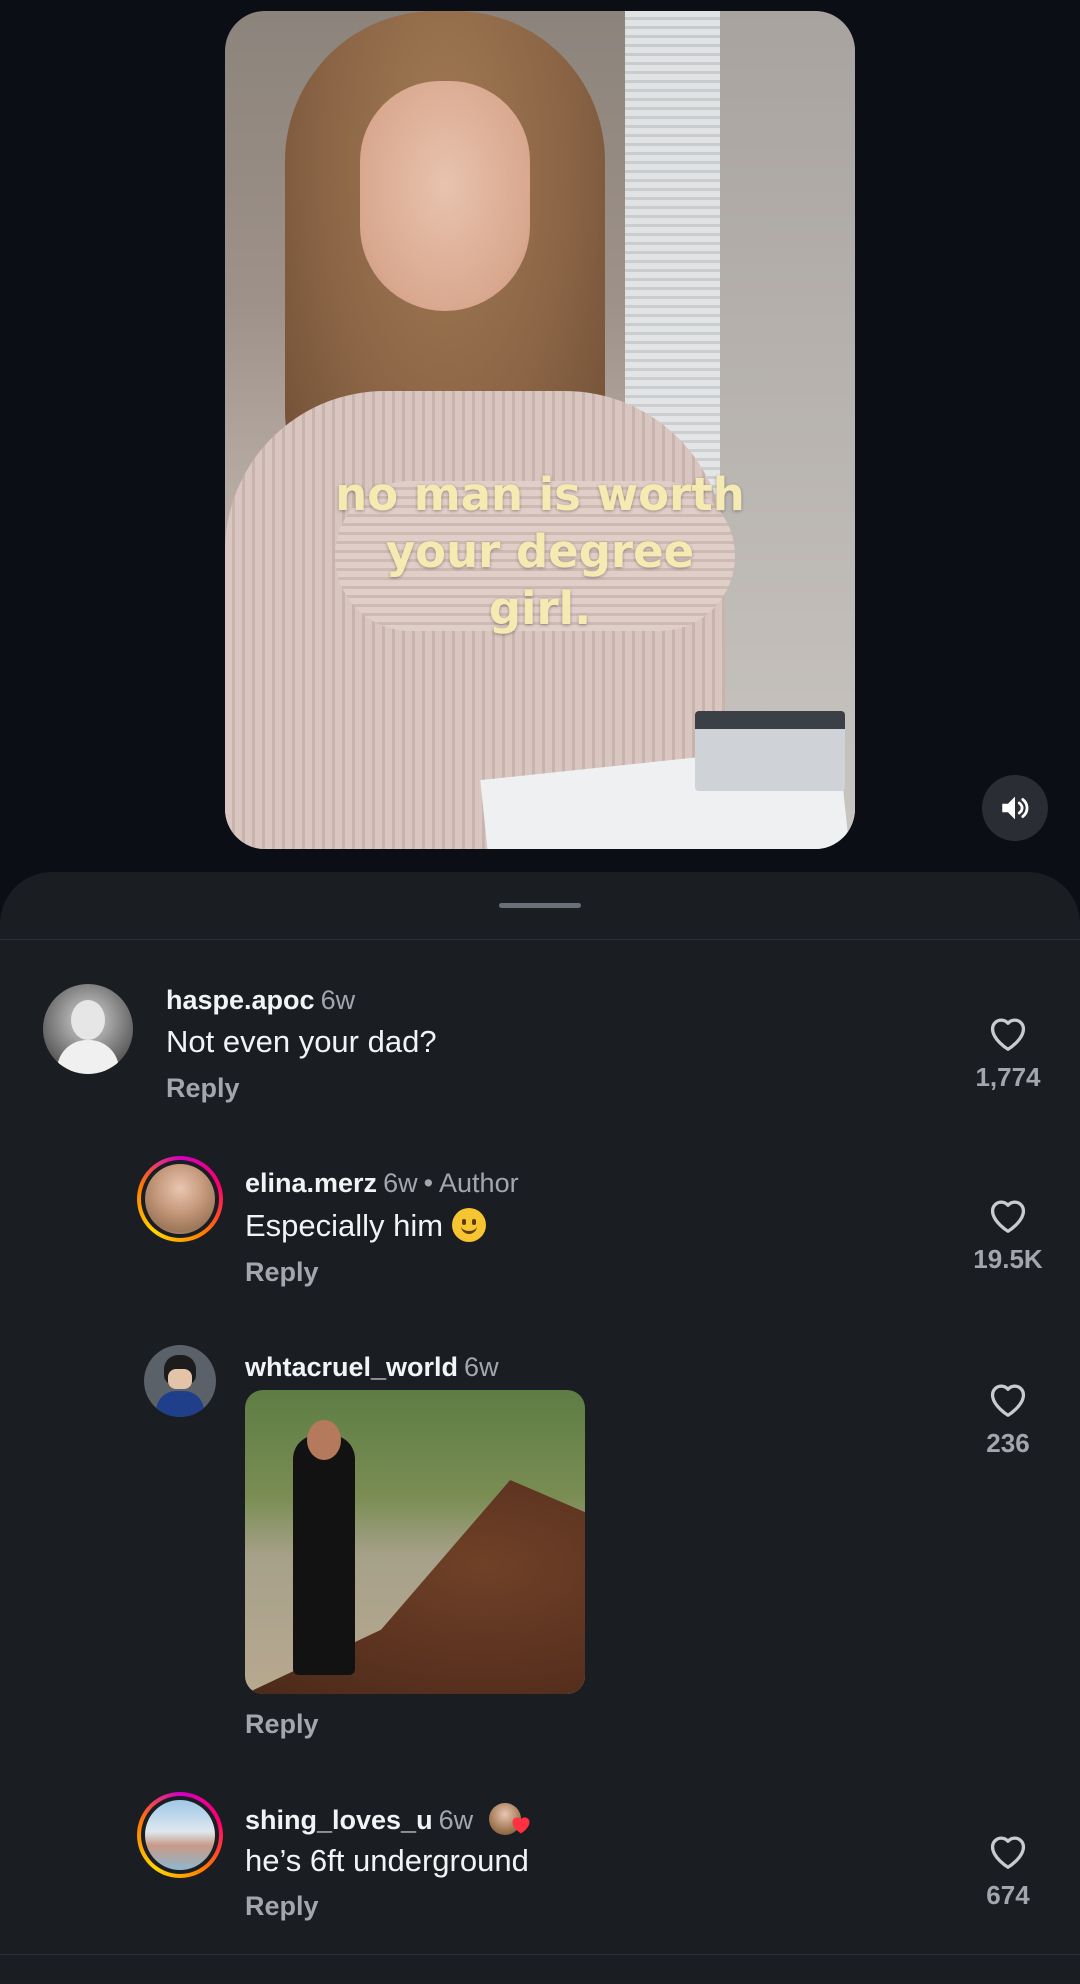  Describe the element at coordinates (510, 1820) in the screenshot. I see `liked-by-author-badge` at that location.